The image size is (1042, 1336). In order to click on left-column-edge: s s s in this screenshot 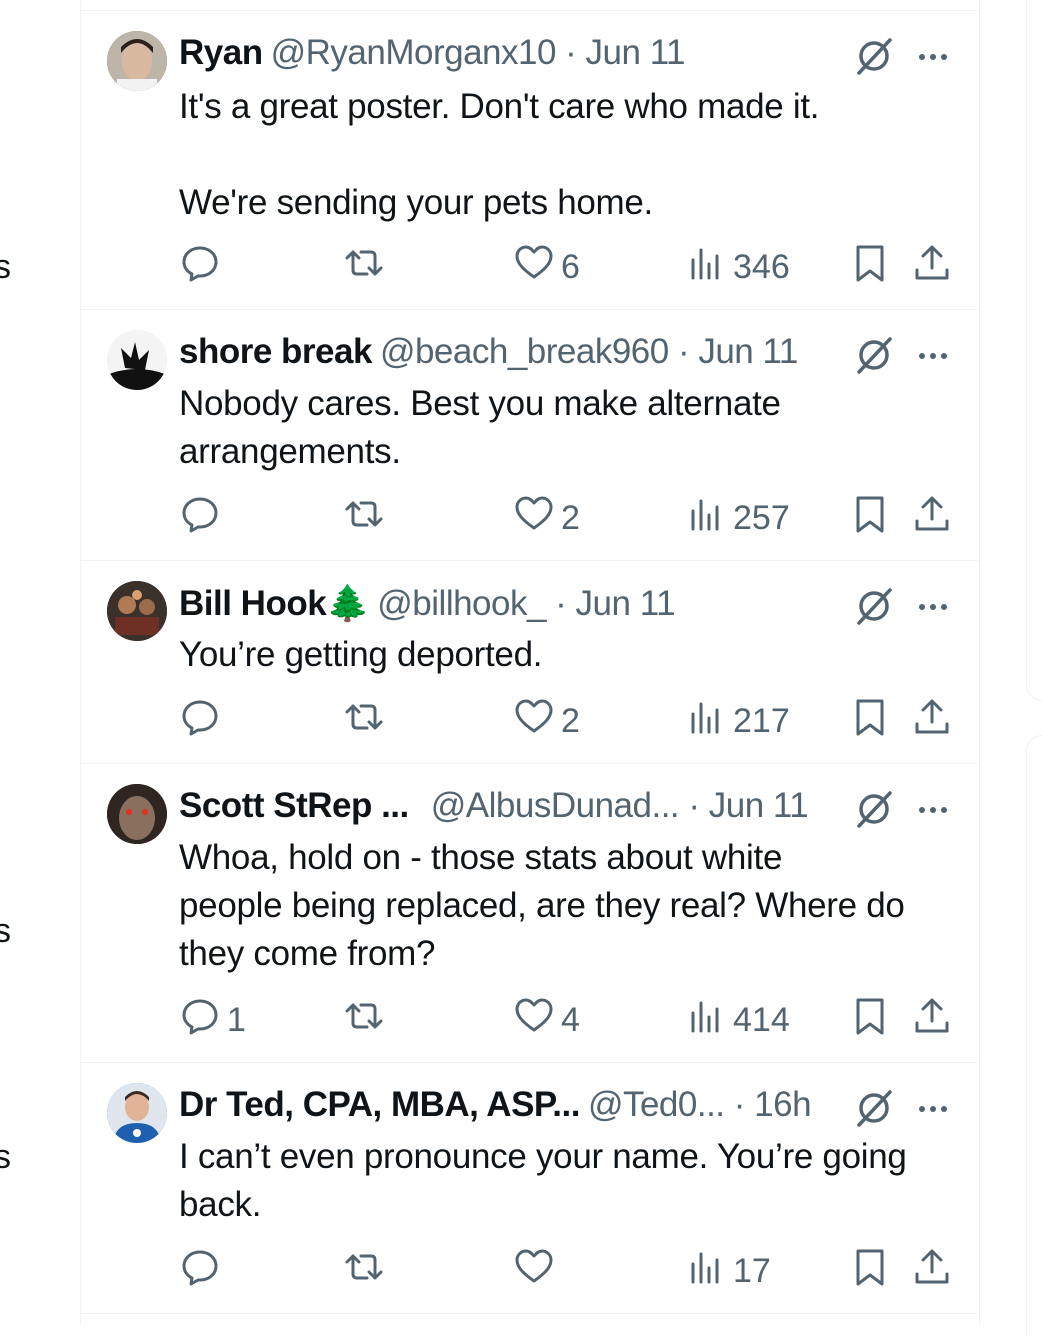, I will do `click(5, 662)`.